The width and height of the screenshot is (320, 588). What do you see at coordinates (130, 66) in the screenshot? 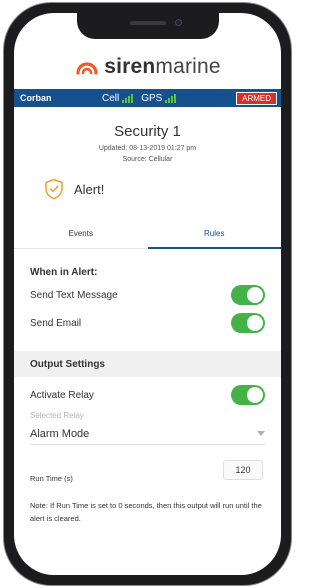
I see `brand-name-bold: siren` at bounding box center [130, 66].